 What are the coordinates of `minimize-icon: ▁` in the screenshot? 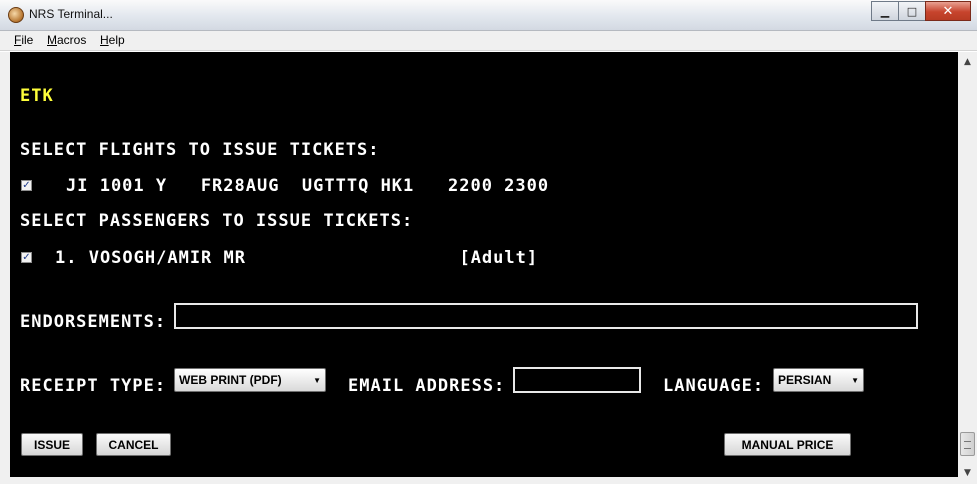 It's located at (885, 11).